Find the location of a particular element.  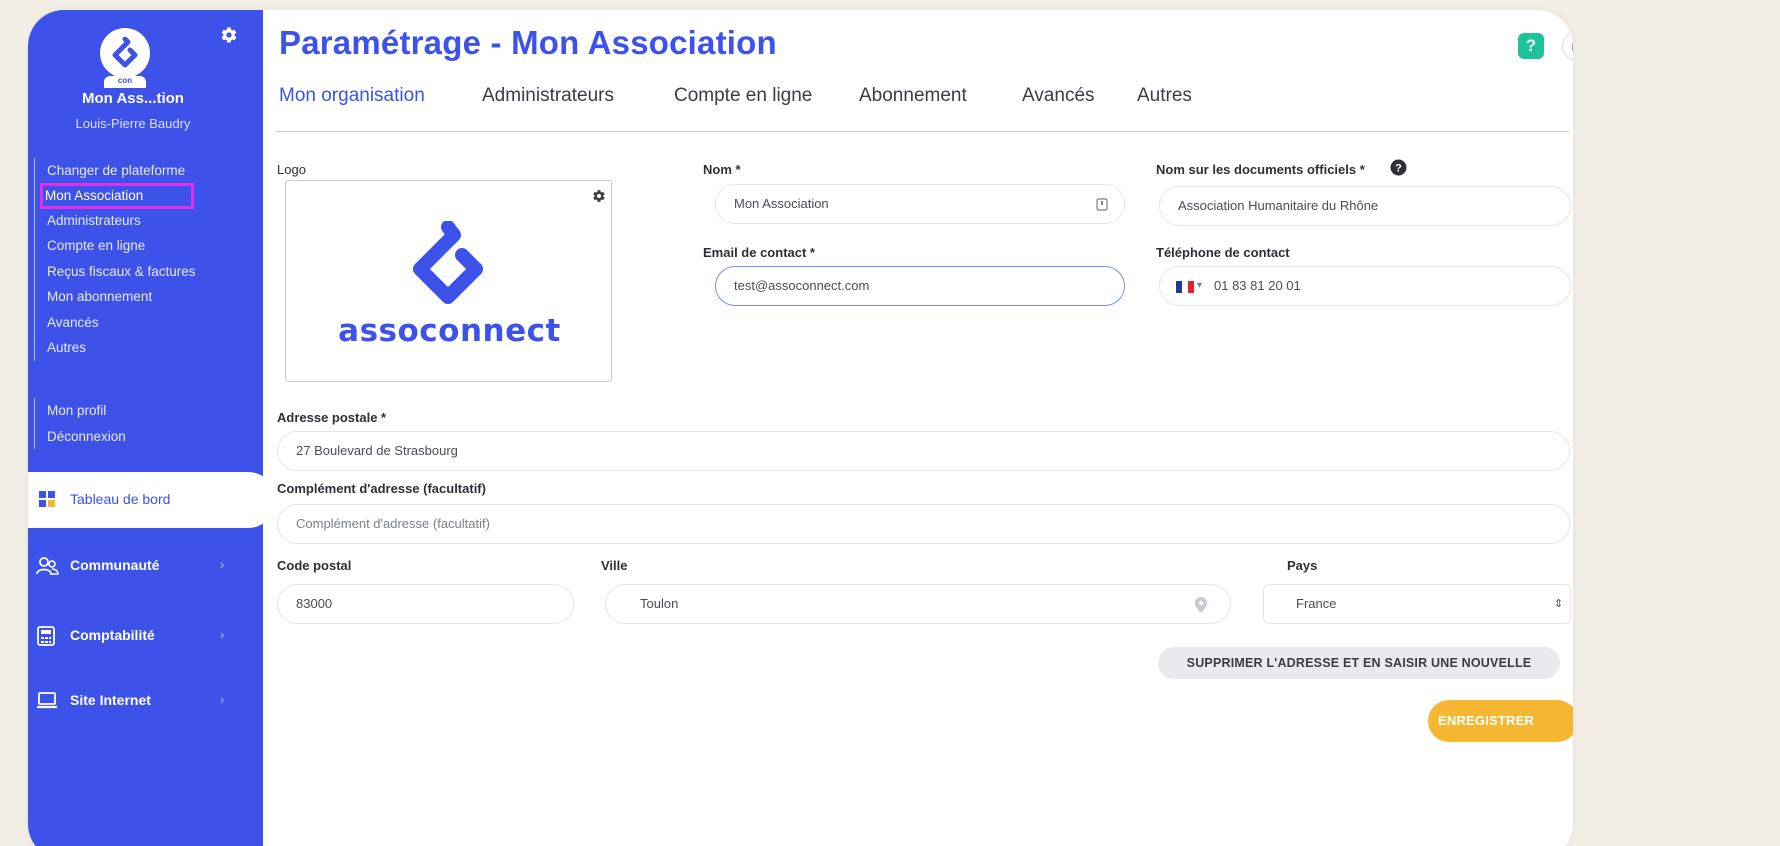

france-flag-icon is located at coordinates (1185, 287).